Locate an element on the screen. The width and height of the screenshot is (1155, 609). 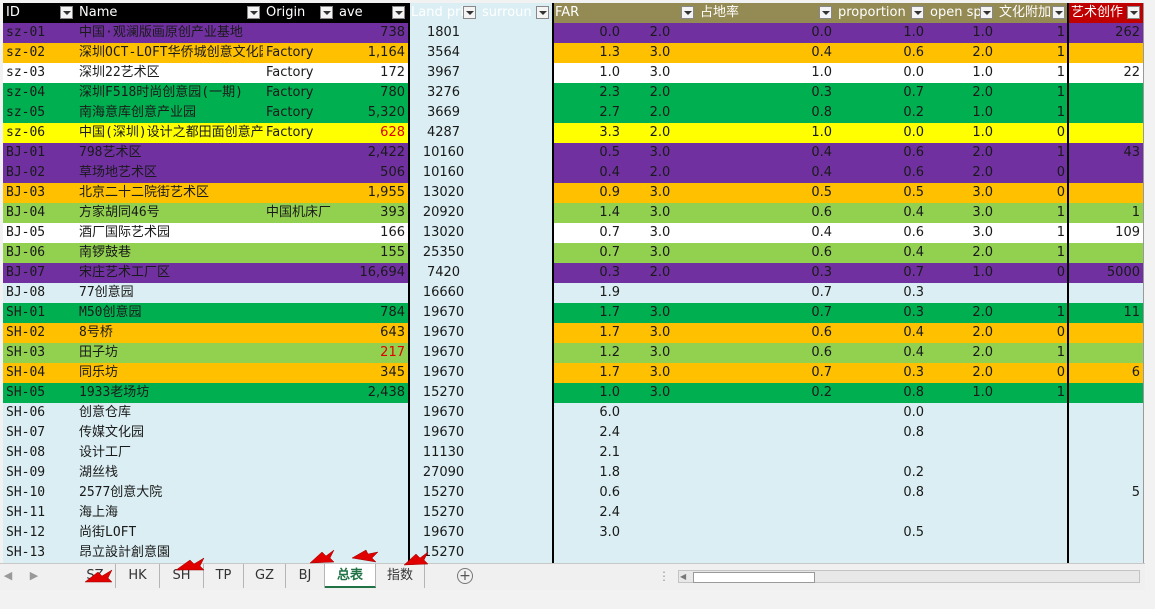
cell-proportion: 0.3 is located at coordinates (881, 373).